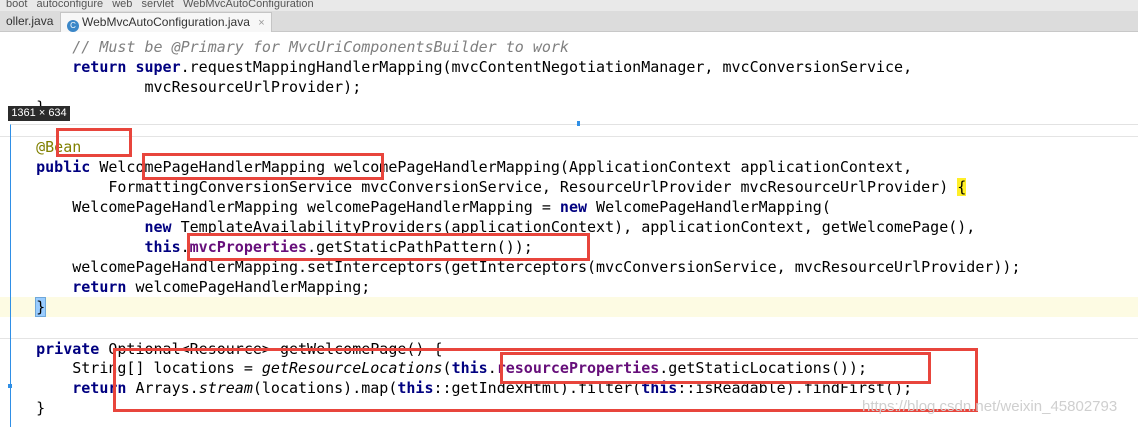 This screenshot has height=427, width=1138. Describe the element at coordinates (715, 368) in the screenshot. I see `highlight-box-static-locations` at that location.